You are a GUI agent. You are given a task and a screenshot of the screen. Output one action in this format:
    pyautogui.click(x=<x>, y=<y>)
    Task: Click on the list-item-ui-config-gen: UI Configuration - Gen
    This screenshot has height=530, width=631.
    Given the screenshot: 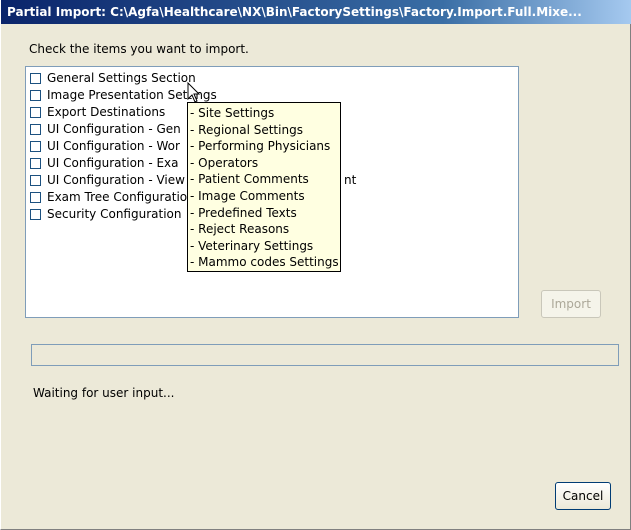 What is the action you would take?
    pyautogui.click(x=105, y=129)
    